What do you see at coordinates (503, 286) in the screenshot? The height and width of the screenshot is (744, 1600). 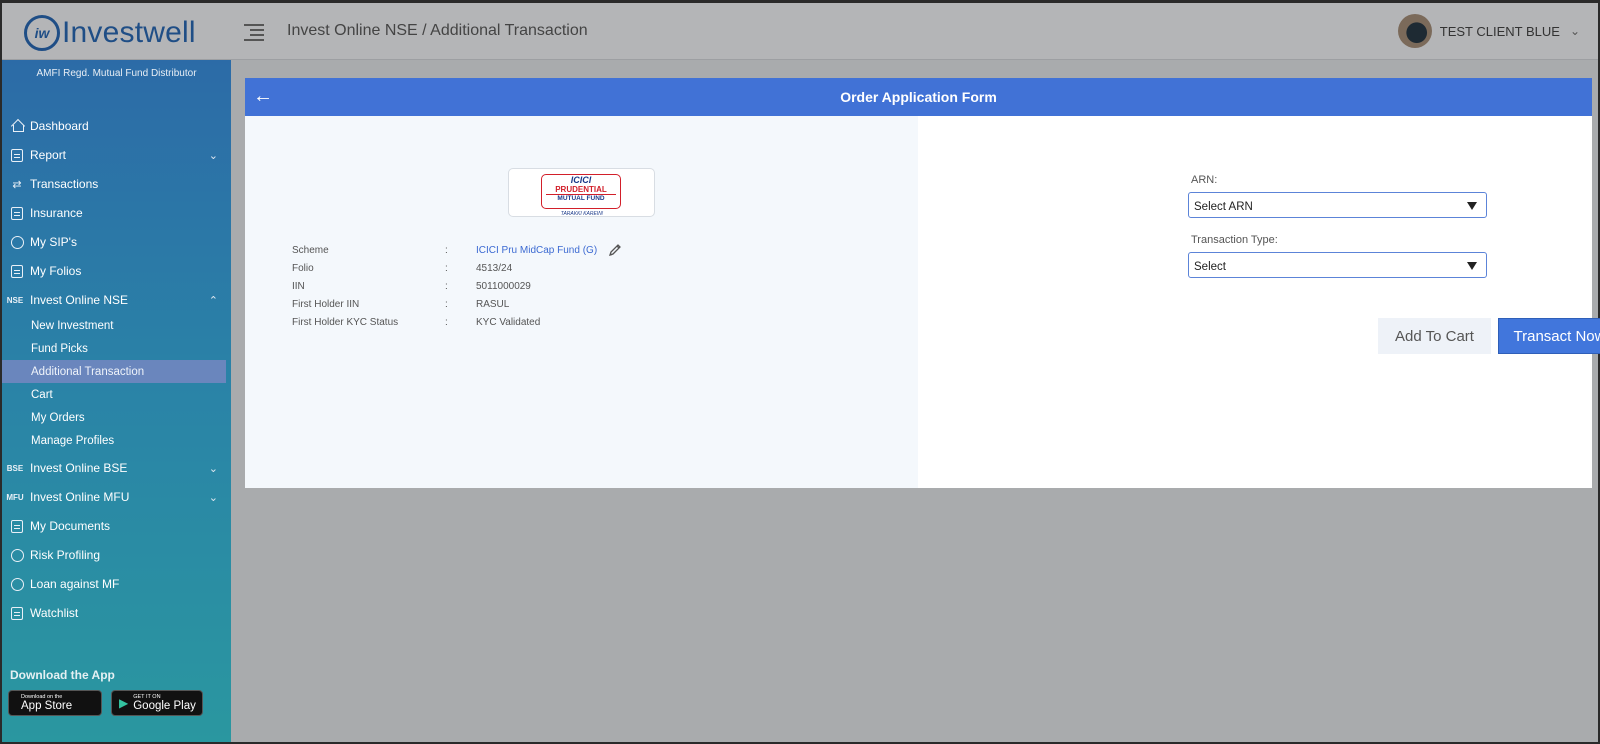 I see `detail-value: 5011000029` at bounding box center [503, 286].